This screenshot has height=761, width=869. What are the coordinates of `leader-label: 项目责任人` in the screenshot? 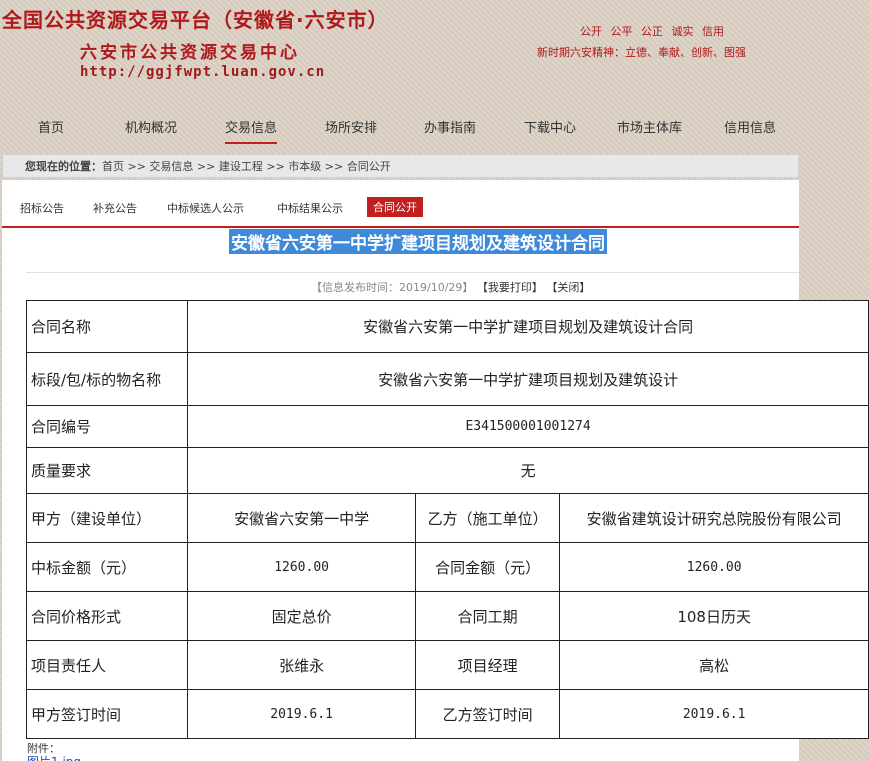 It's located at (107, 665).